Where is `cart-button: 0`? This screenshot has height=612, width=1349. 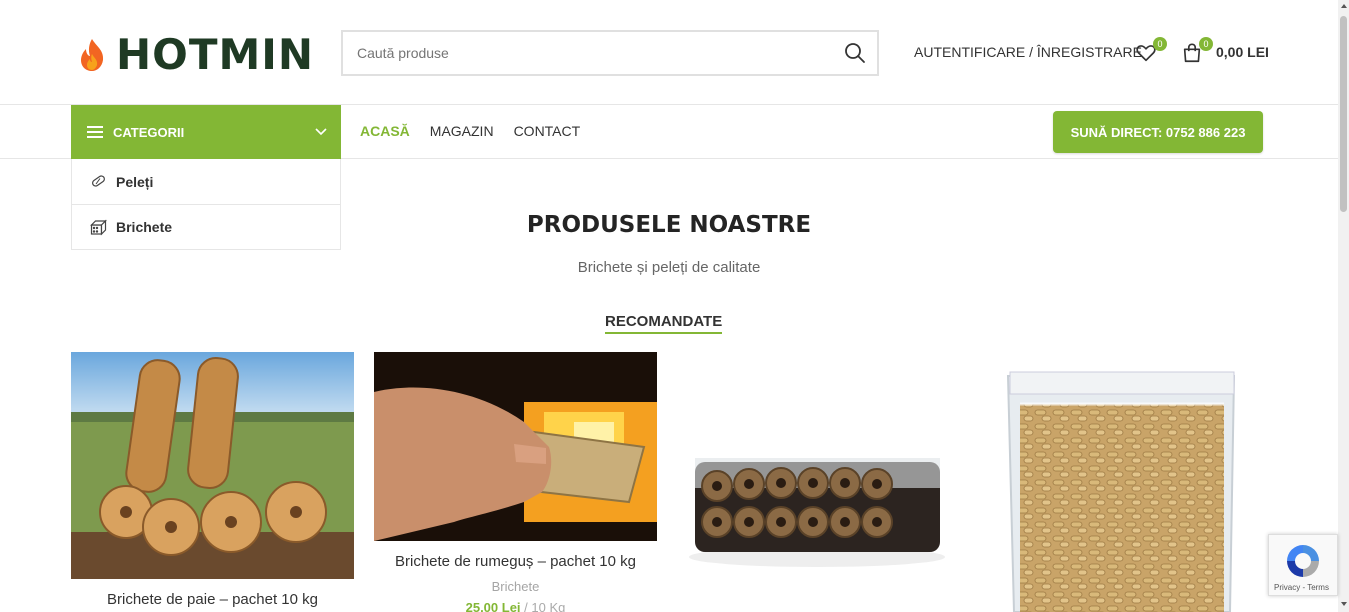 cart-button: 0 is located at coordinates (1197, 51).